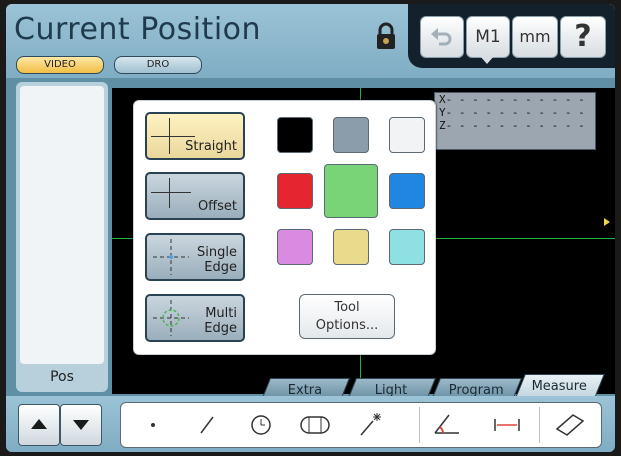 This screenshot has height=456, width=621. I want to click on color-swatch-green, so click(351, 191).